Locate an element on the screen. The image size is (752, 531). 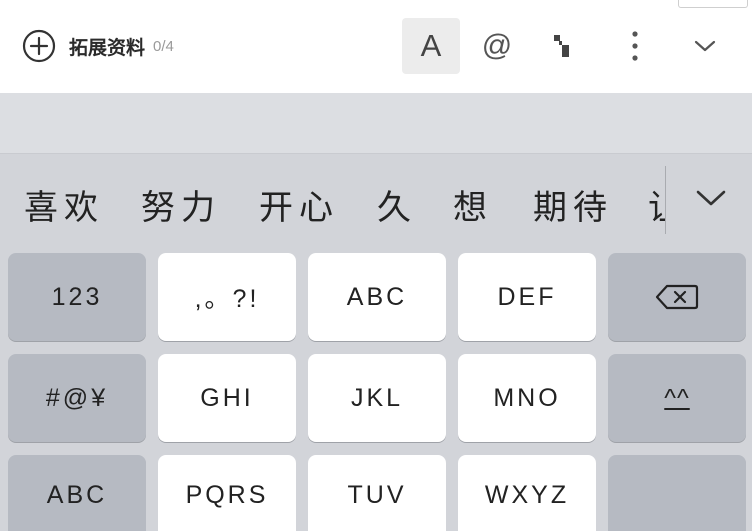
key-tuv: TUV is located at coordinates (377, 493).